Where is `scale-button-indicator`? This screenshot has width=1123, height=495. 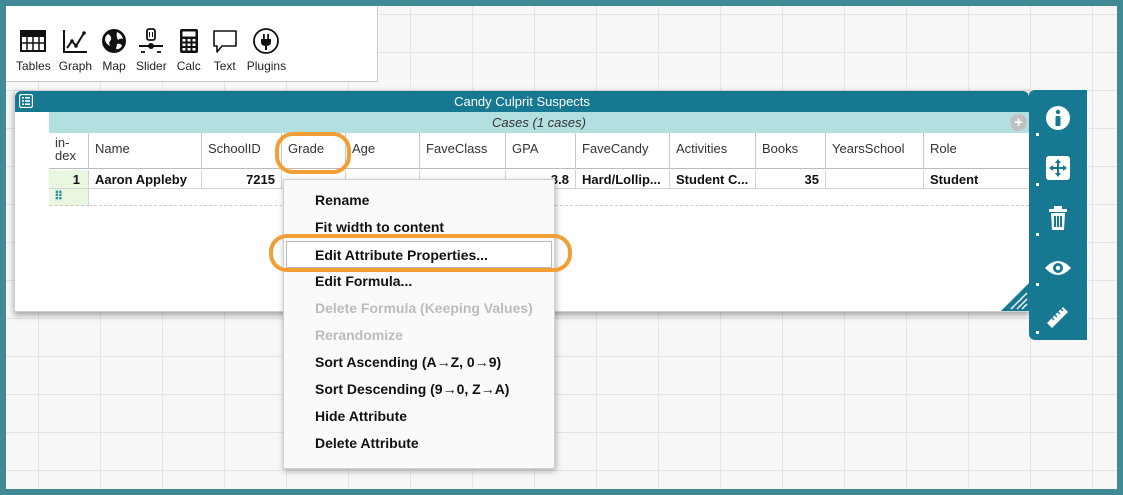
scale-button-indicator is located at coordinates (1037, 184).